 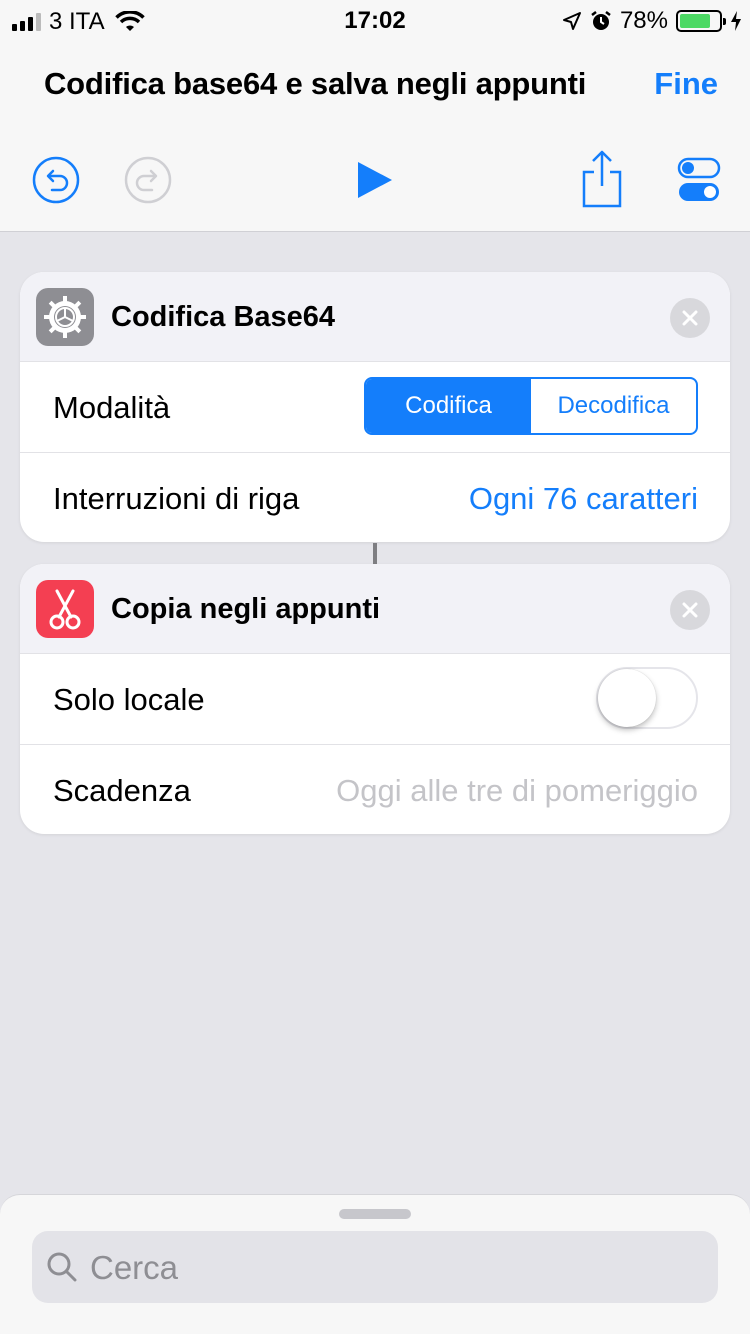 What do you see at coordinates (571, 21) in the screenshot?
I see `location-arrow-icon` at bounding box center [571, 21].